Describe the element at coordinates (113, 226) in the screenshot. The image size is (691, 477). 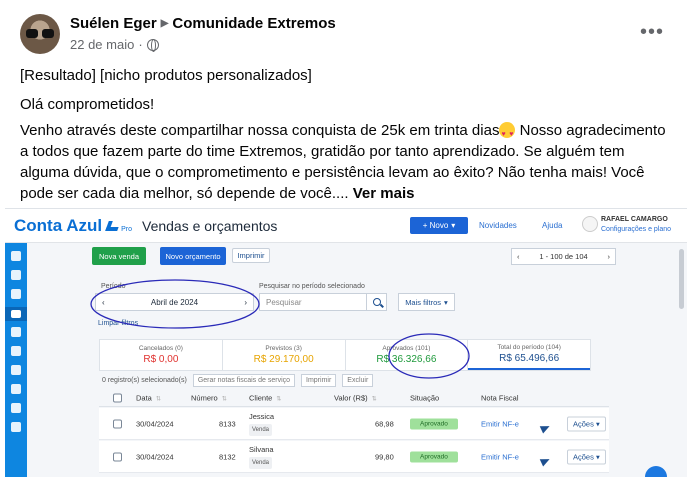
I see `brand-mark-icon` at that location.